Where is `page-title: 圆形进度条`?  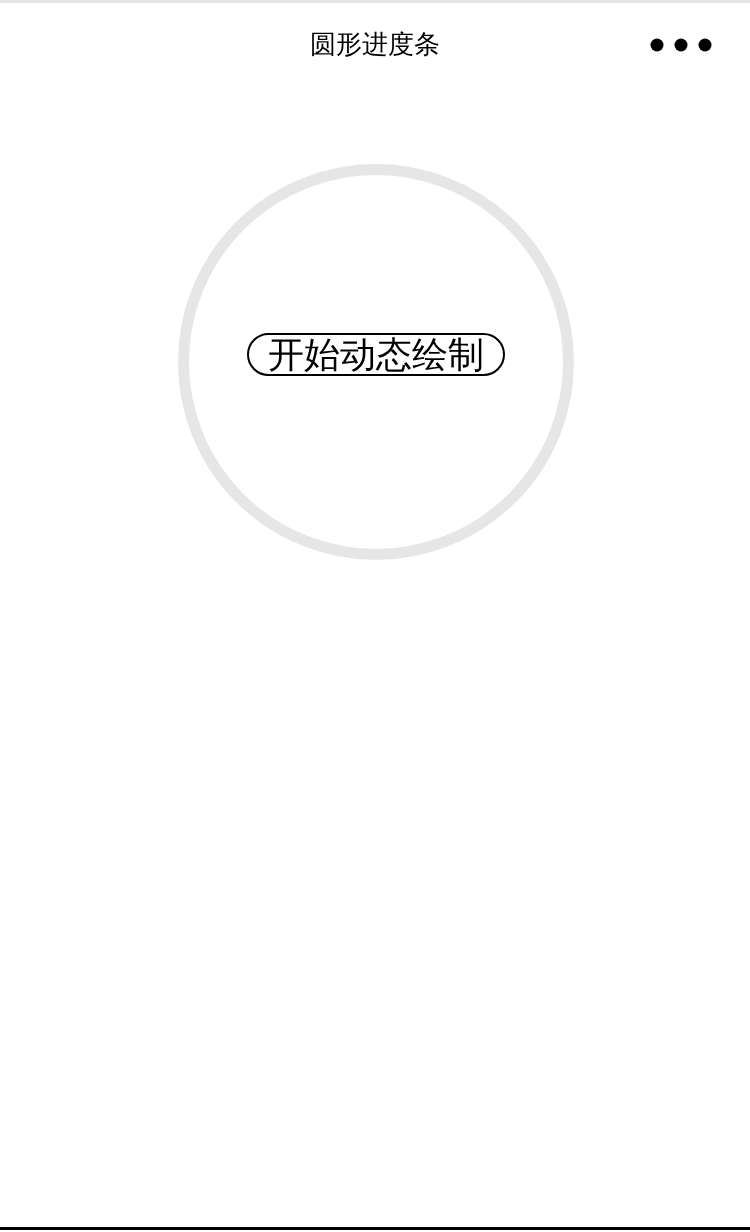 page-title: 圆形进度条 is located at coordinates (375, 43).